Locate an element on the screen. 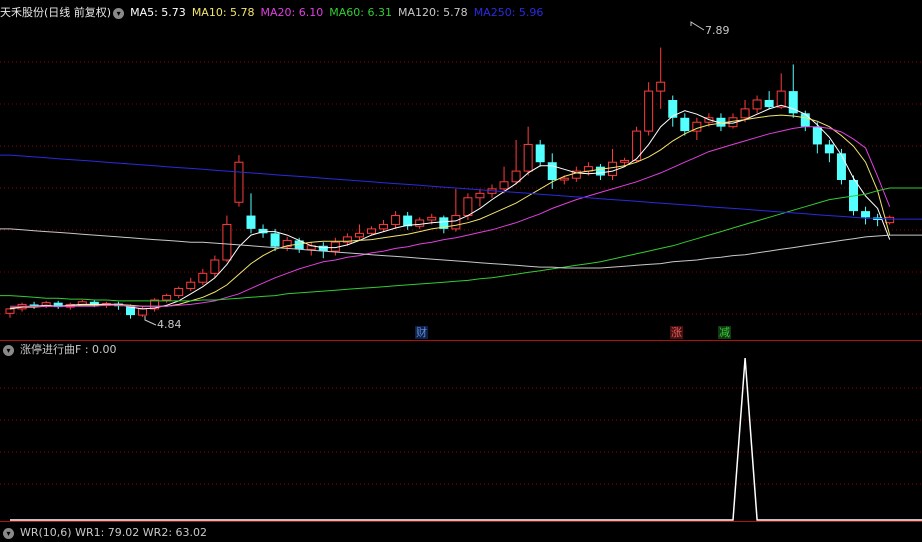  ma-legend-item: MA120: 5.78 is located at coordinates (432, 12).